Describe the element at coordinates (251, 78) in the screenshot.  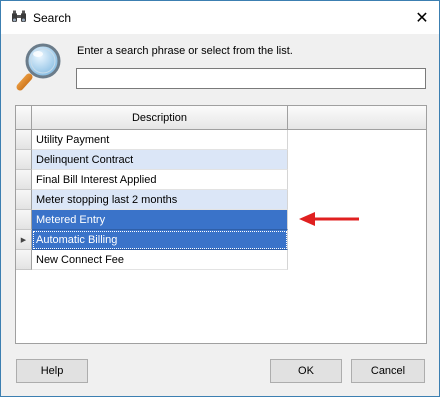
I see `search-input` at that location.